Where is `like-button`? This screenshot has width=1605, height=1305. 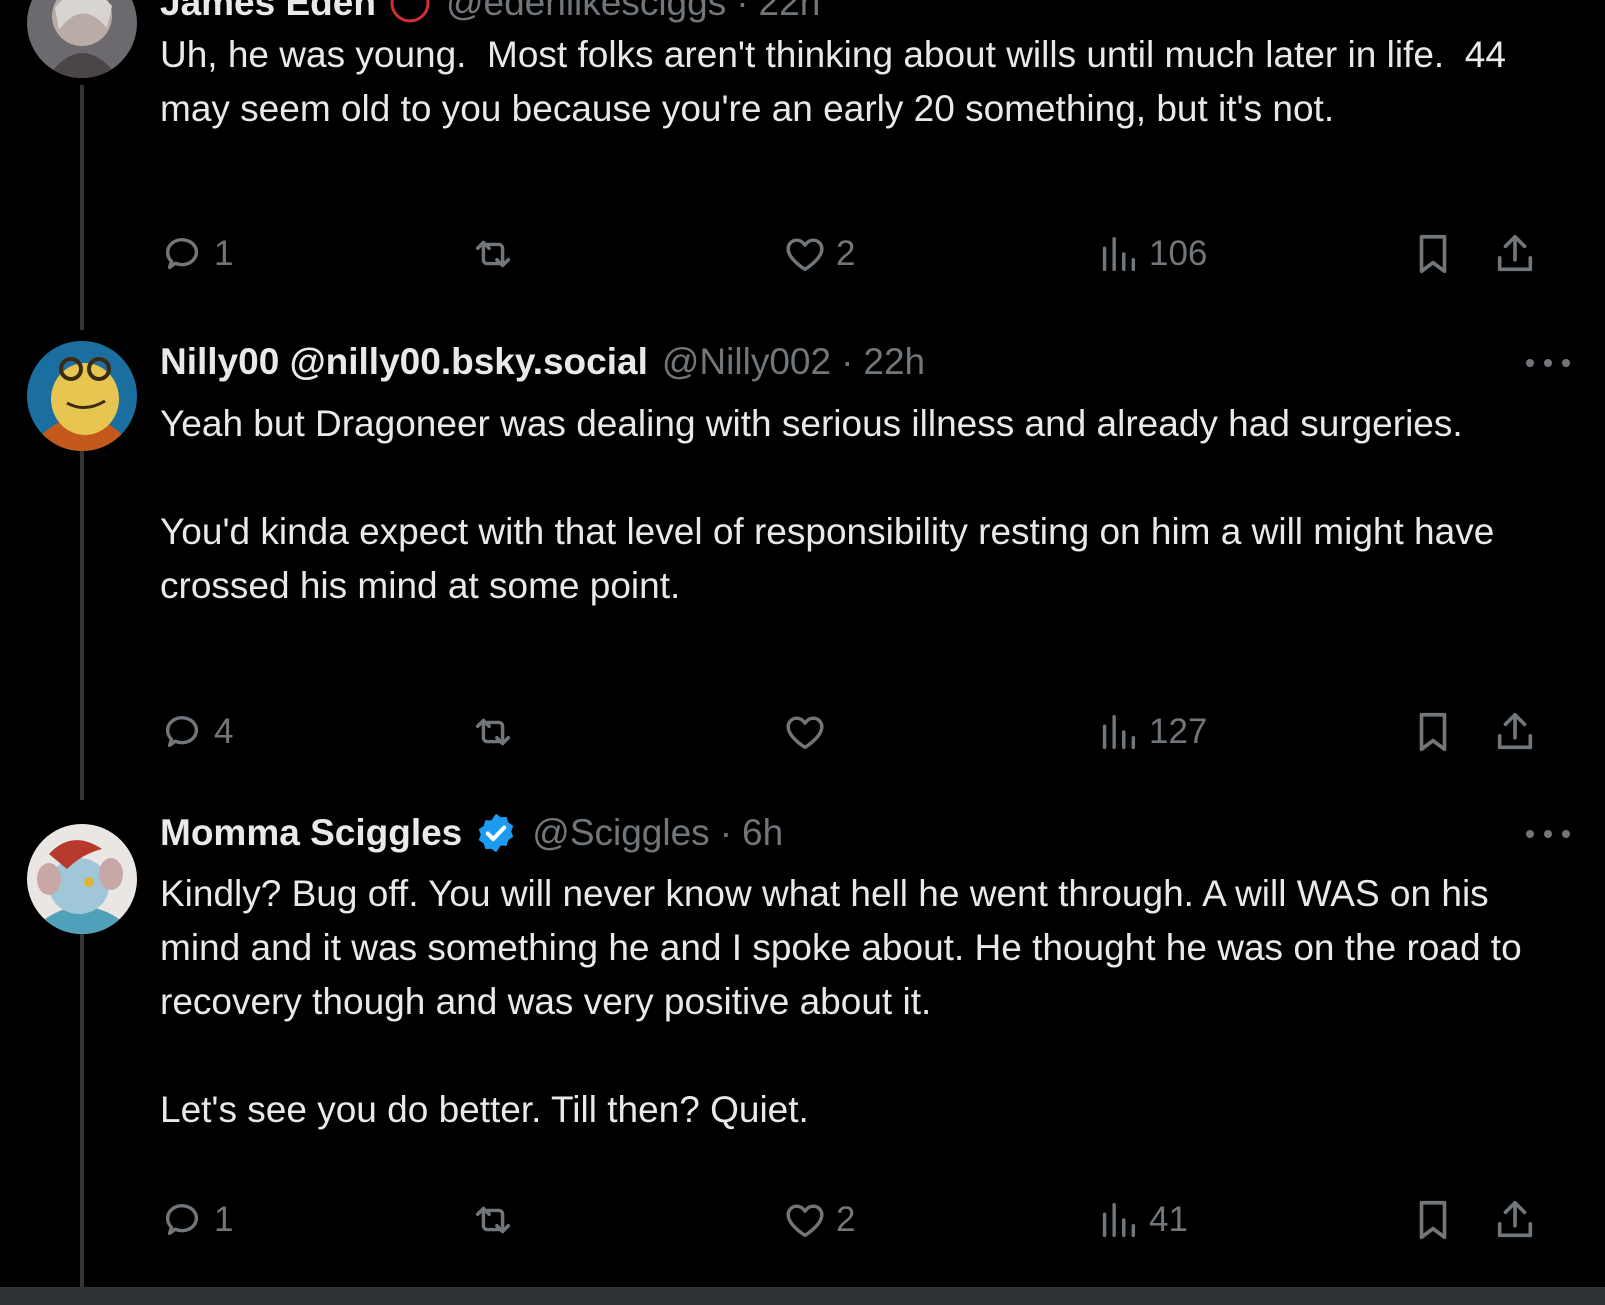 like-button is located at coordinates (809, 732).